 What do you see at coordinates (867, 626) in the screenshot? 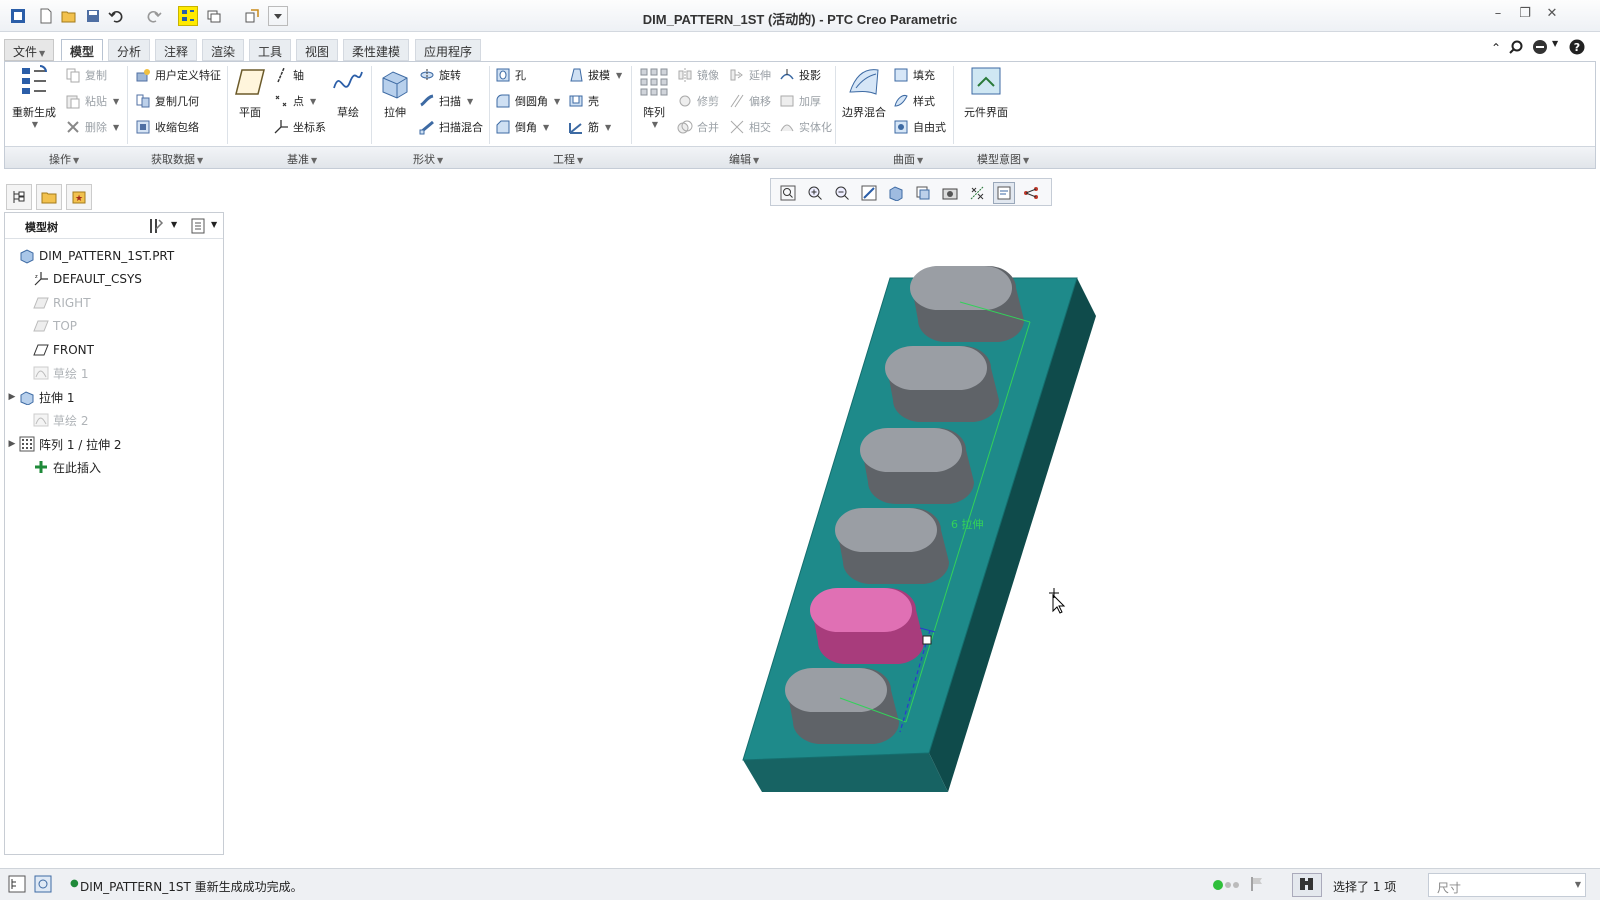
I see `boss-5-selected` at bounding box center [867, 626].